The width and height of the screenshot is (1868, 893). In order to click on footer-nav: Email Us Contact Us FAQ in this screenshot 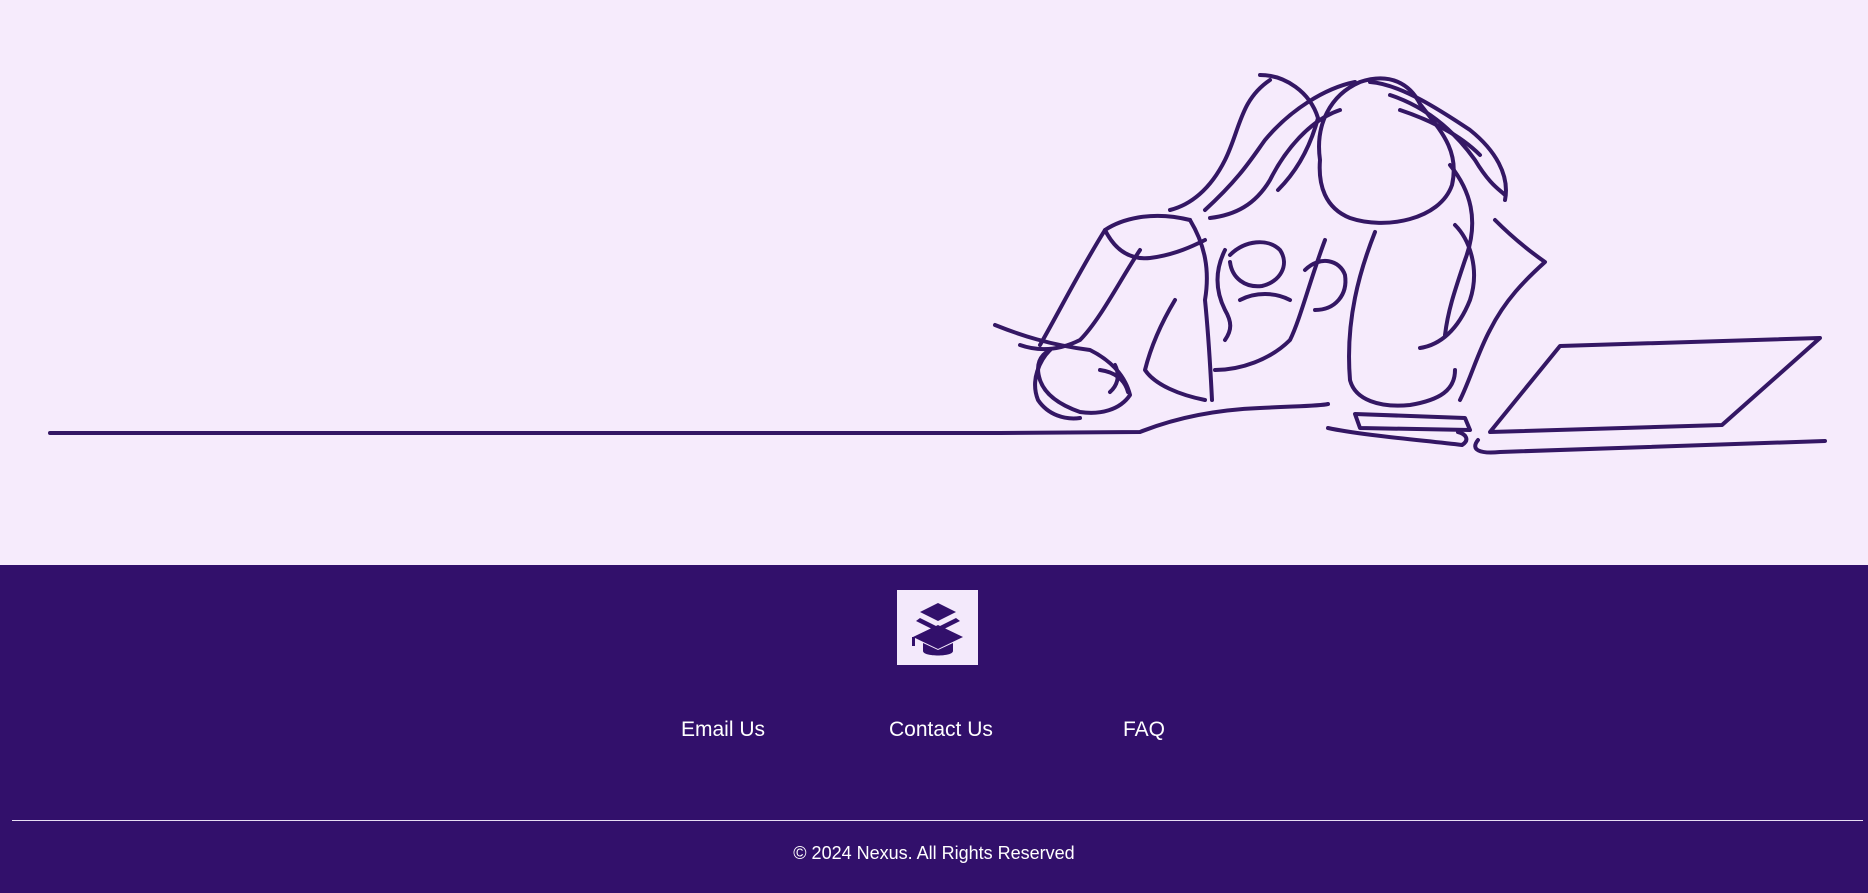, I will do `click(934, 730)`.